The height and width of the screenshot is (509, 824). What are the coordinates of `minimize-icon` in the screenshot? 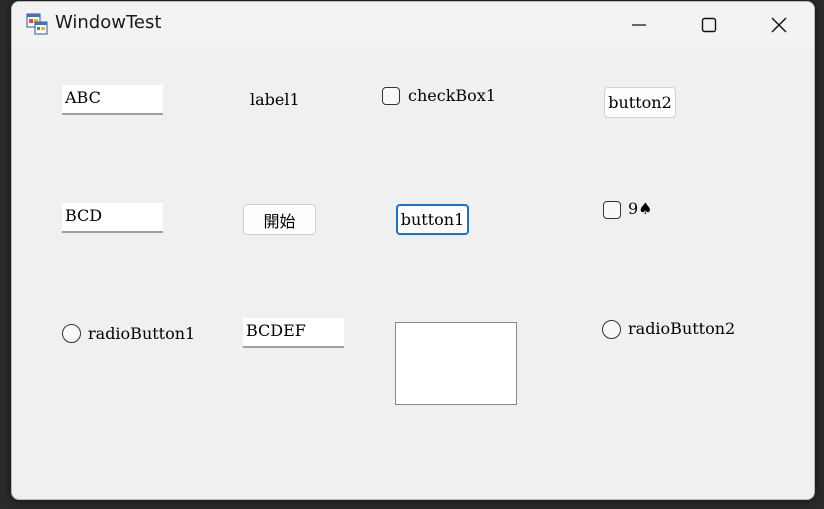 It's located at (639, 25).